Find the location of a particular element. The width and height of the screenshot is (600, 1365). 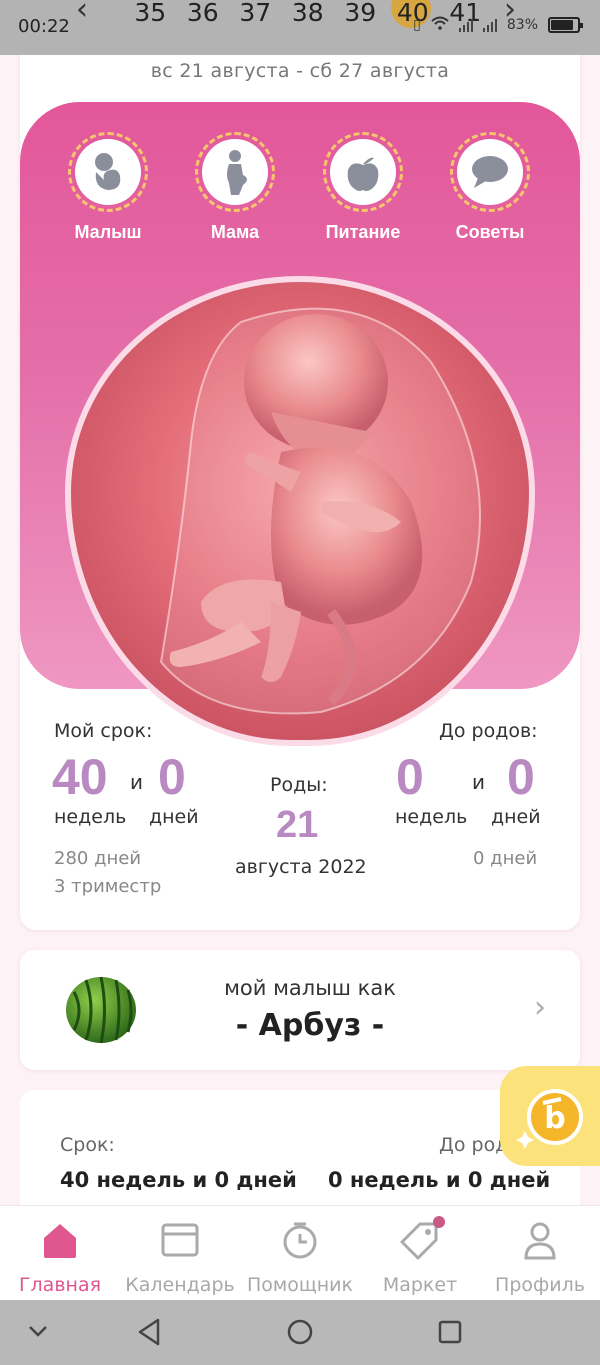

my-term-and: и is located at coordinates (136, 782).